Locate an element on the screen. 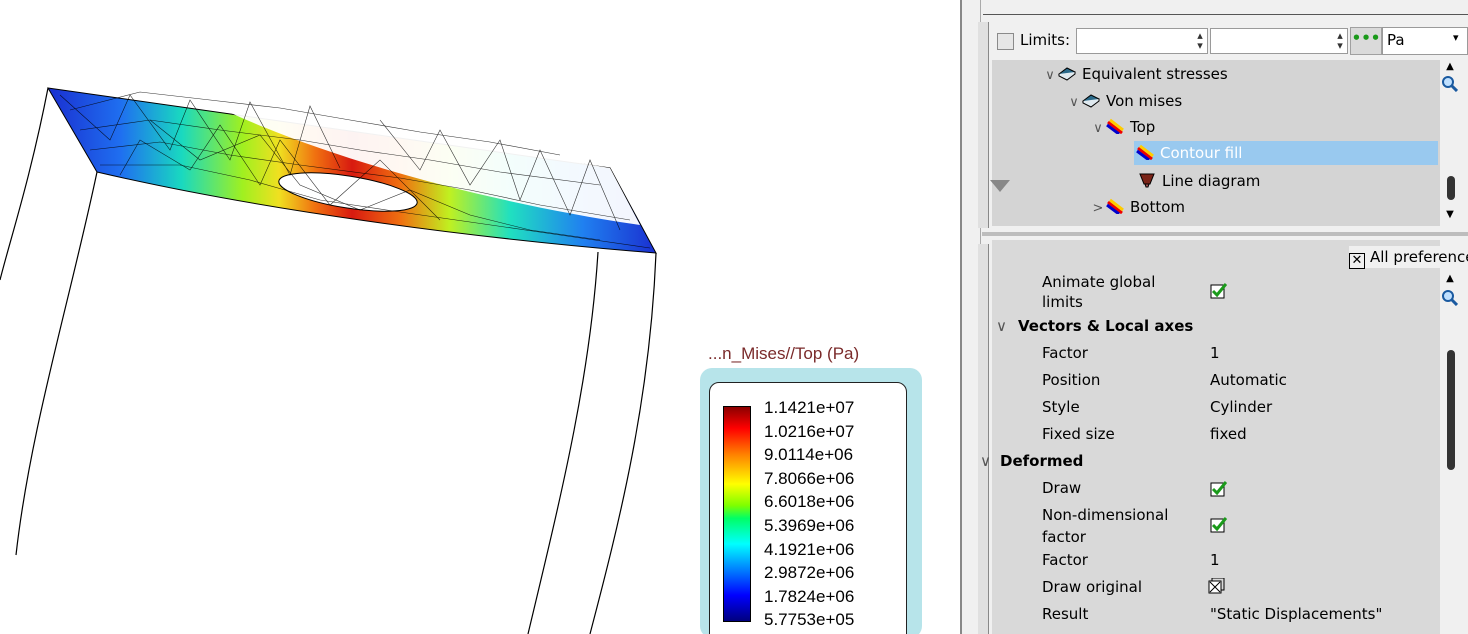  pref-value: Automatic is located at coordinates (1248, 380).